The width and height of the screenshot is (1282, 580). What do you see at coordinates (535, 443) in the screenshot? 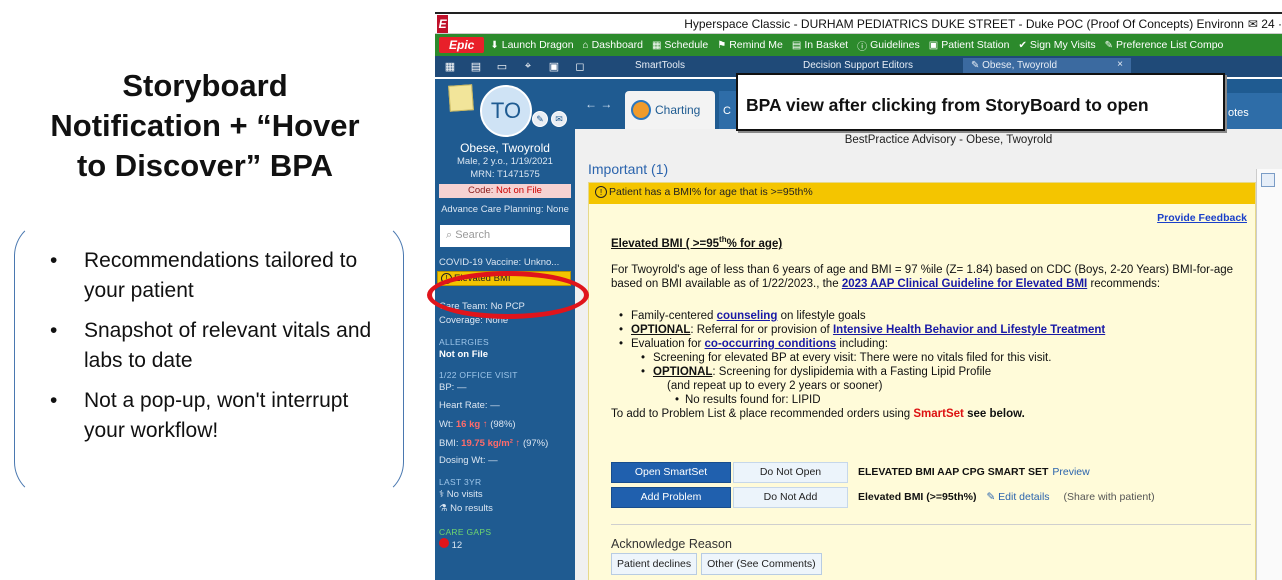
I see `bmi-pct: (97%)` at bounding box center [535, 443].